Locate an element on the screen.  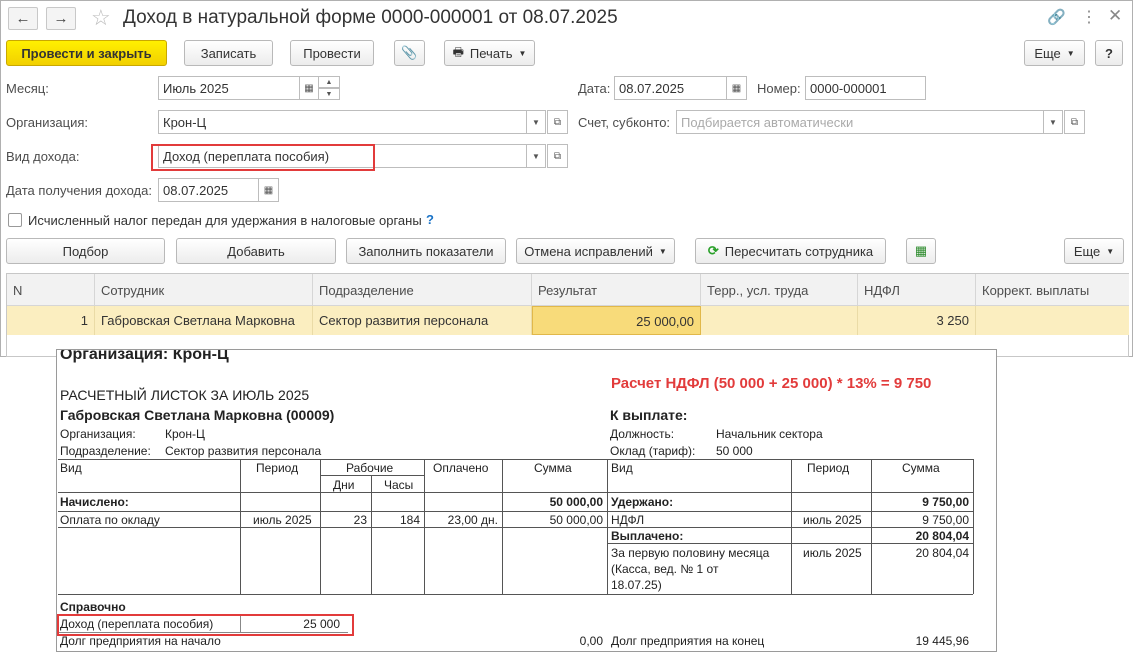
column-header-result: Результат is located at coordinates (616, 290).